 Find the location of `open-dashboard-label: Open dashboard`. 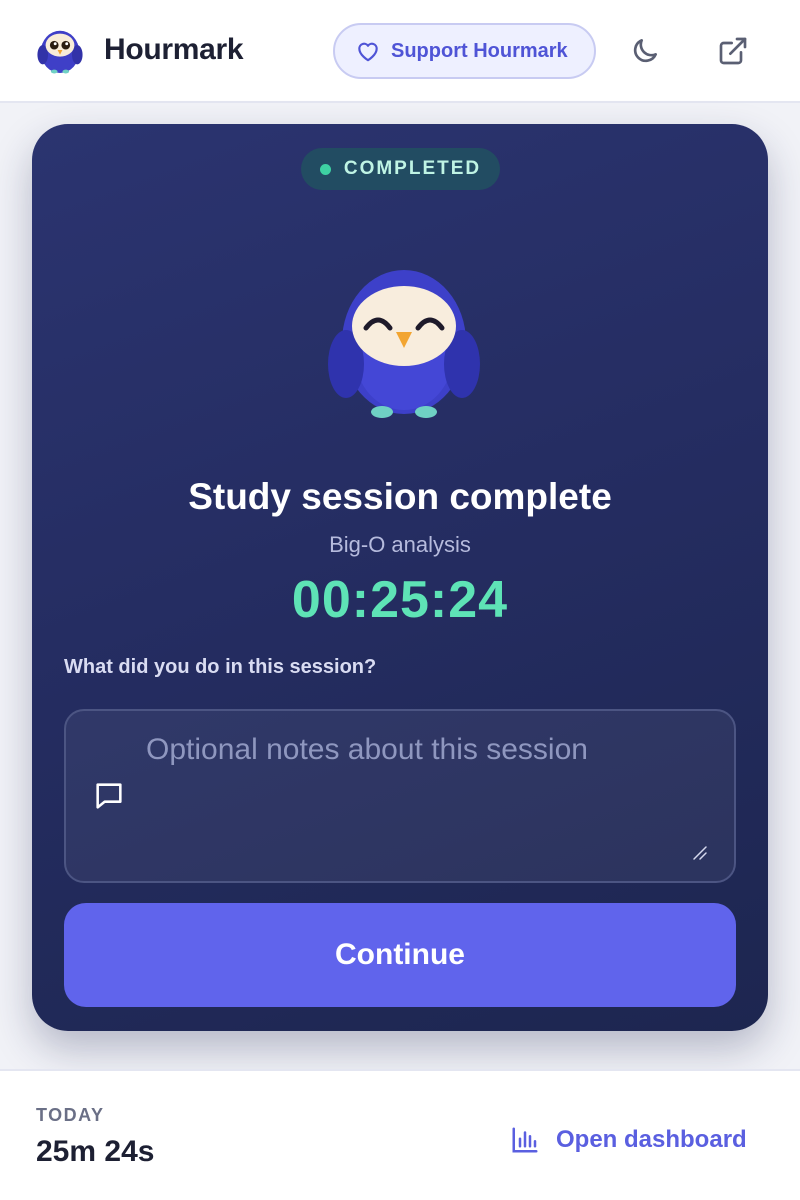

open-dashboard-label: Open dashboard is located at coordinates (651, 1139).